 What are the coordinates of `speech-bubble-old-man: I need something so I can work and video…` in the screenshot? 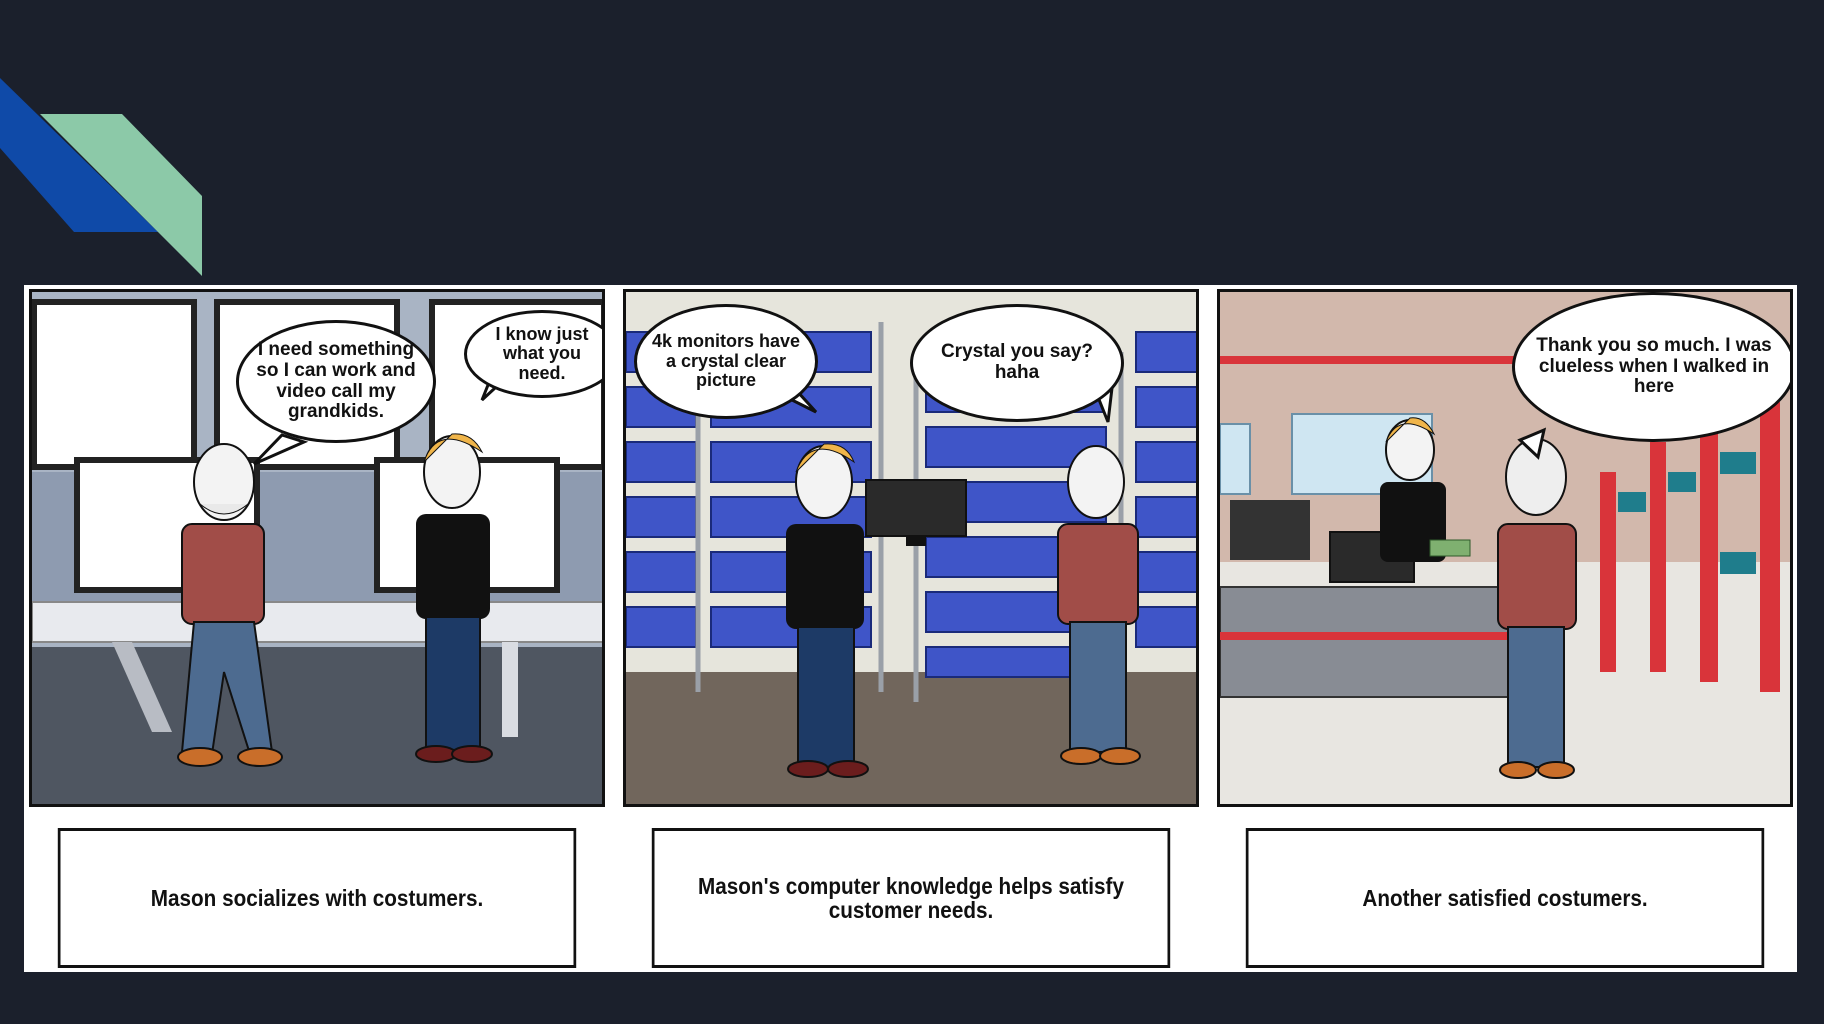 It's located at (336, 381).